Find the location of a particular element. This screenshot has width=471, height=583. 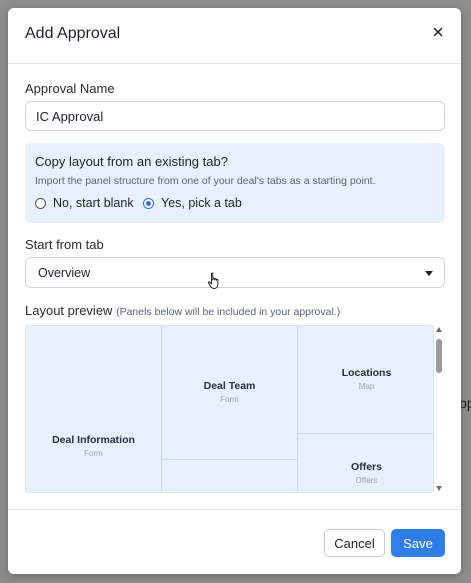

modal-header: Add Approval is located at coordinates (234, 36).